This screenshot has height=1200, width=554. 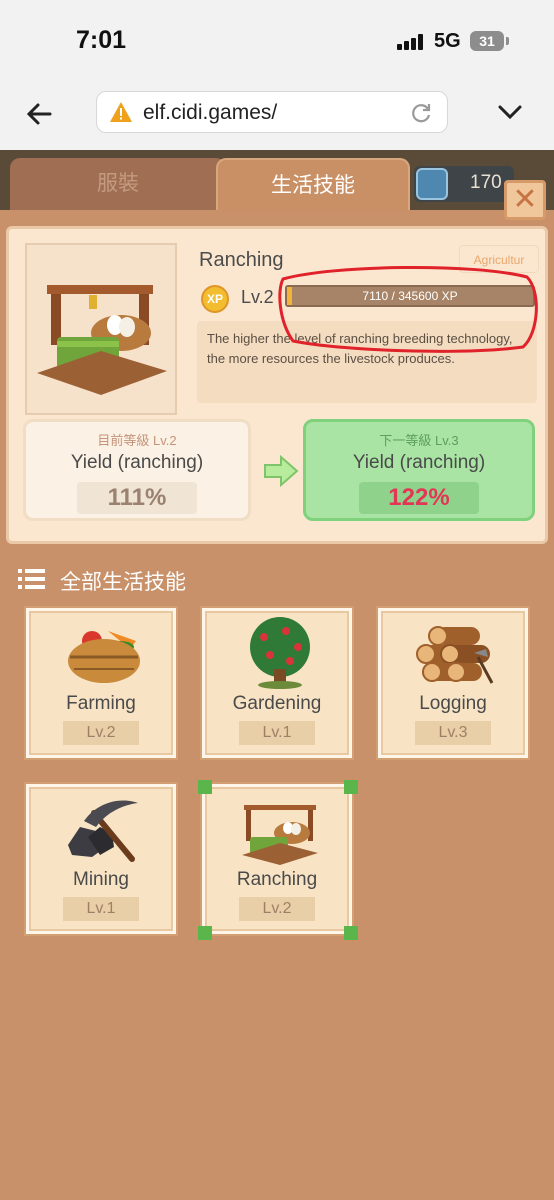 I want to click on skill-name: Gardening, so click(x=277, y=703).